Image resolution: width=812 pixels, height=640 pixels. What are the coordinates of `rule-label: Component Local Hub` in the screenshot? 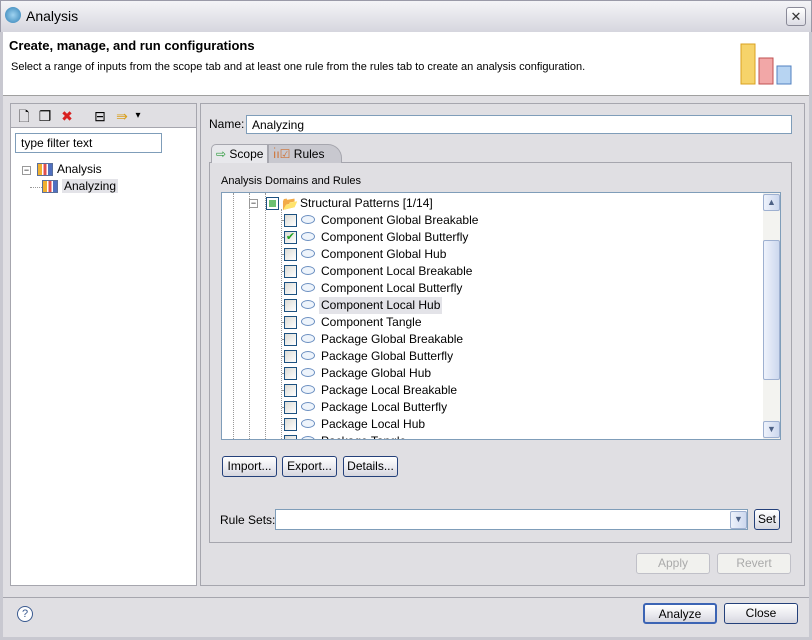 It's located at (381, 305).